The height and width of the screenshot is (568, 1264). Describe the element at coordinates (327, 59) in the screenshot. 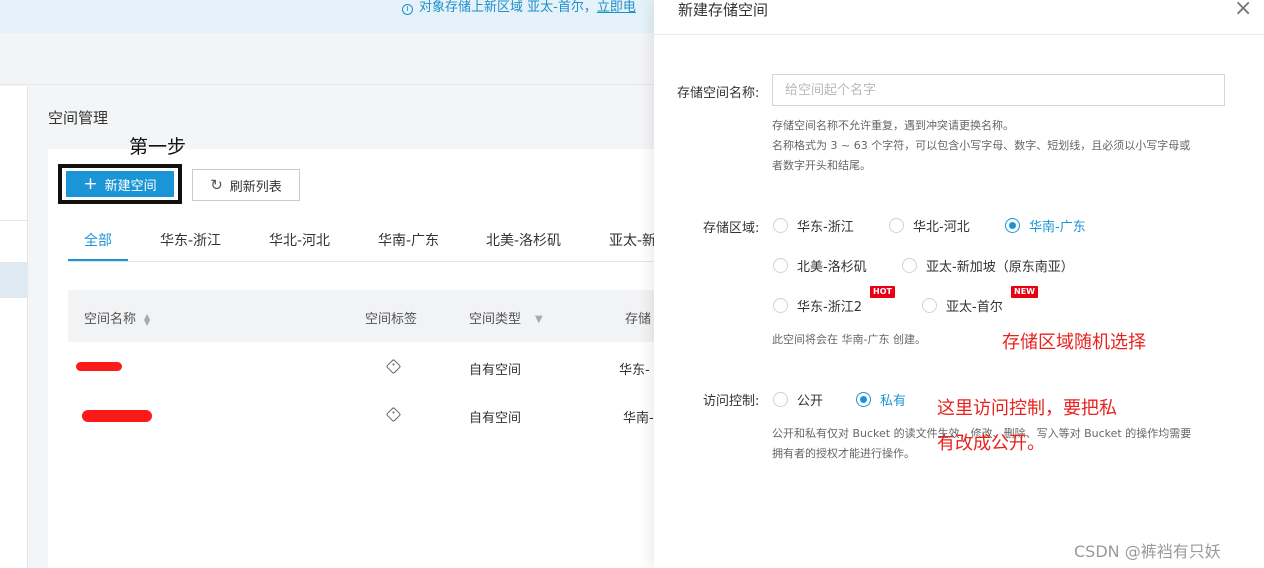

I see `top-navigation` at that location.